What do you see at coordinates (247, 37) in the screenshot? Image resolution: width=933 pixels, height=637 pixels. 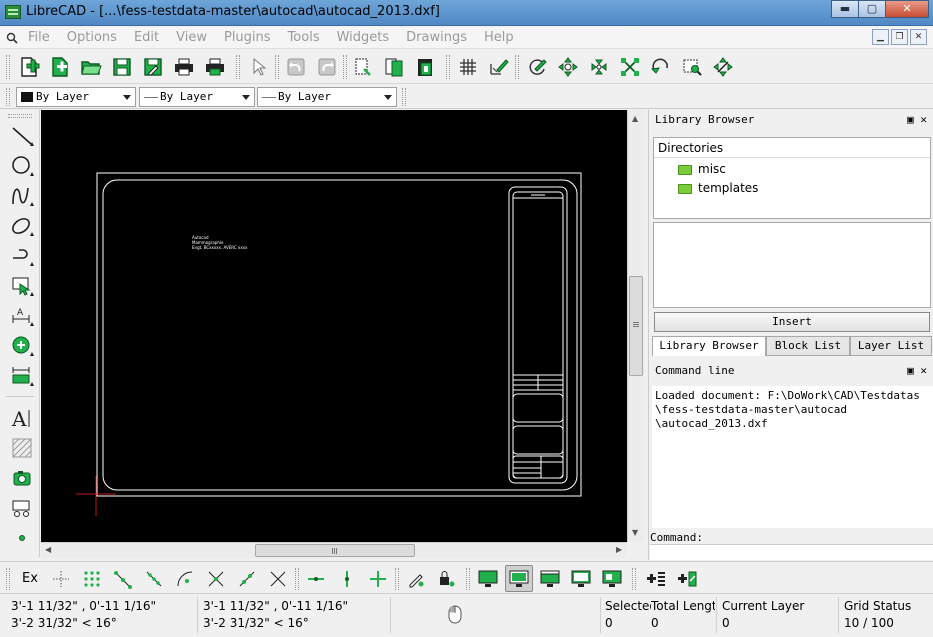 I see `menu-plugins: Plugins` at bounding box center [247, 37].